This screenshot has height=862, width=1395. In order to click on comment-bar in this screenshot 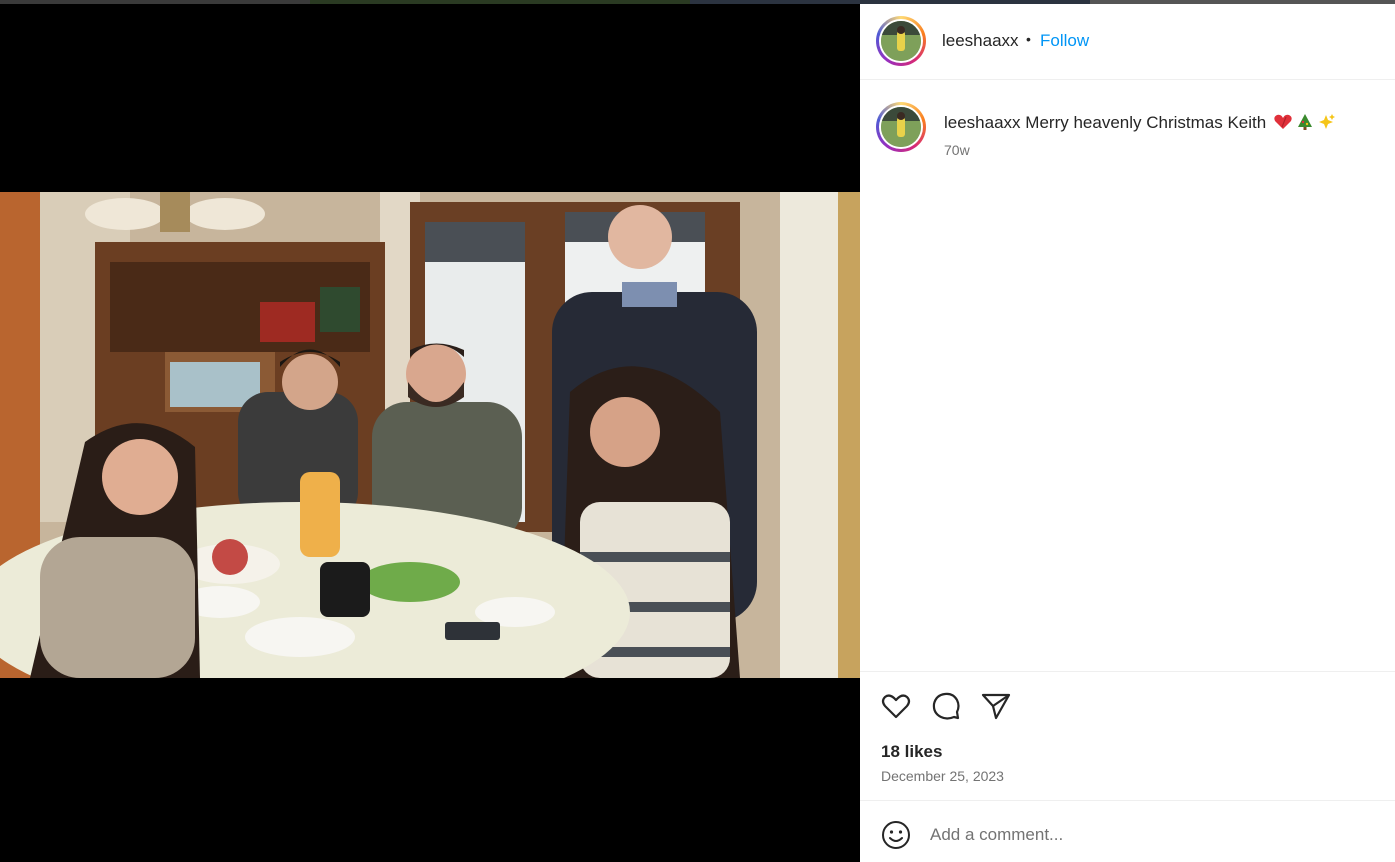, I will do `click(1127, 831)`.